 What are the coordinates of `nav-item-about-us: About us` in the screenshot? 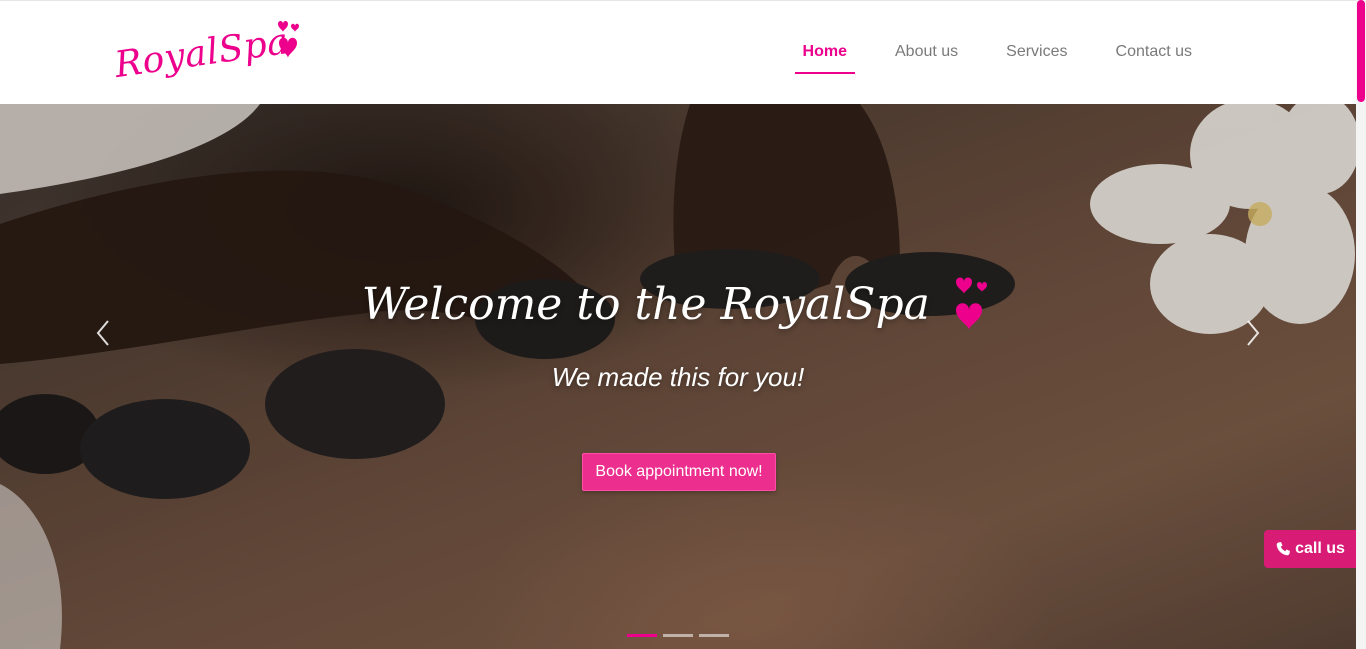 It's located at (926, 52).